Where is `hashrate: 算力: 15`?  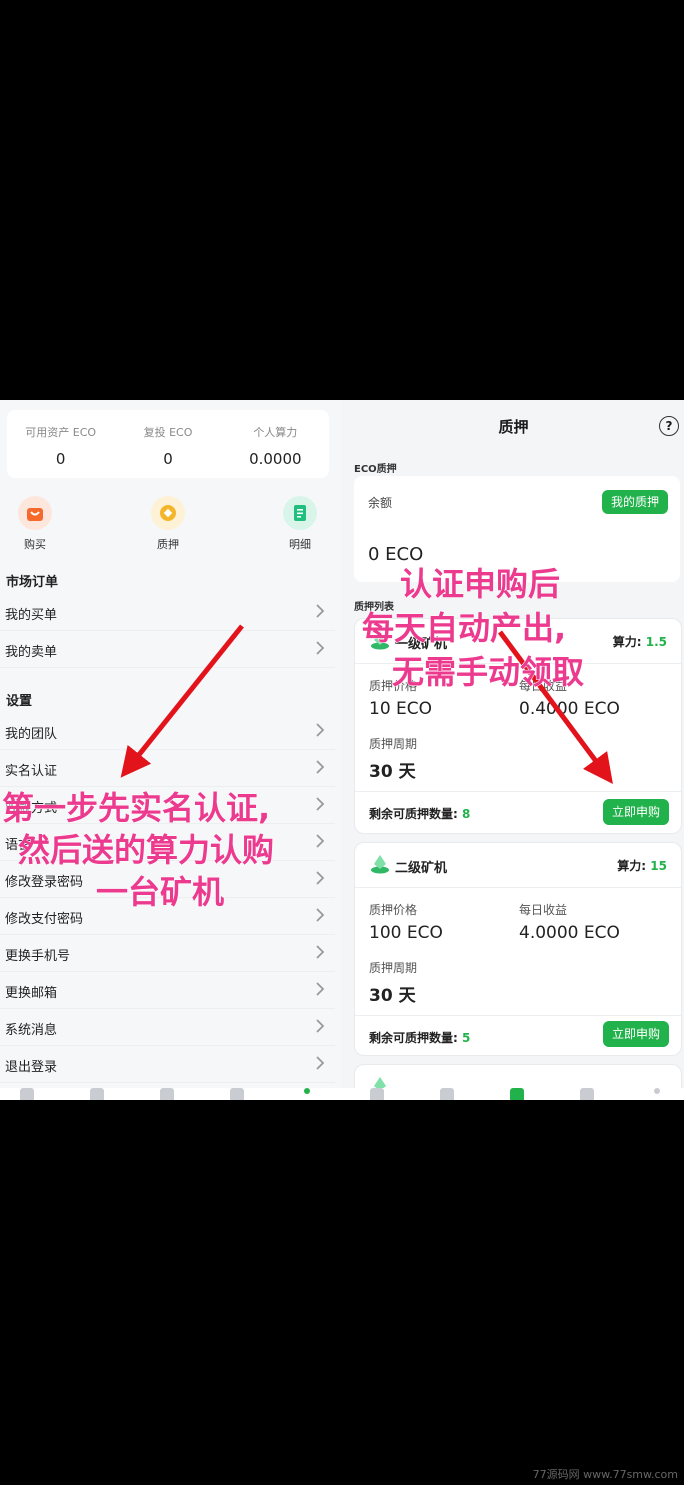 hashrate: 算力: 15 is located at coordinates (642, 865).